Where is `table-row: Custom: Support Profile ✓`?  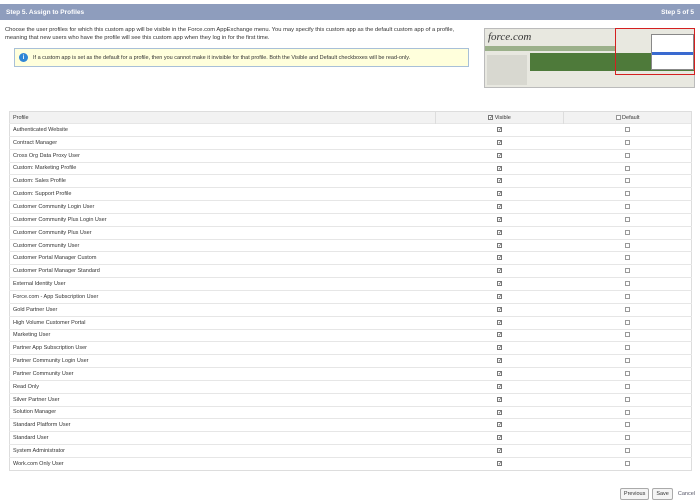 table-row: Custom: Support Profile ✓ is located at coordinates (350, 194).